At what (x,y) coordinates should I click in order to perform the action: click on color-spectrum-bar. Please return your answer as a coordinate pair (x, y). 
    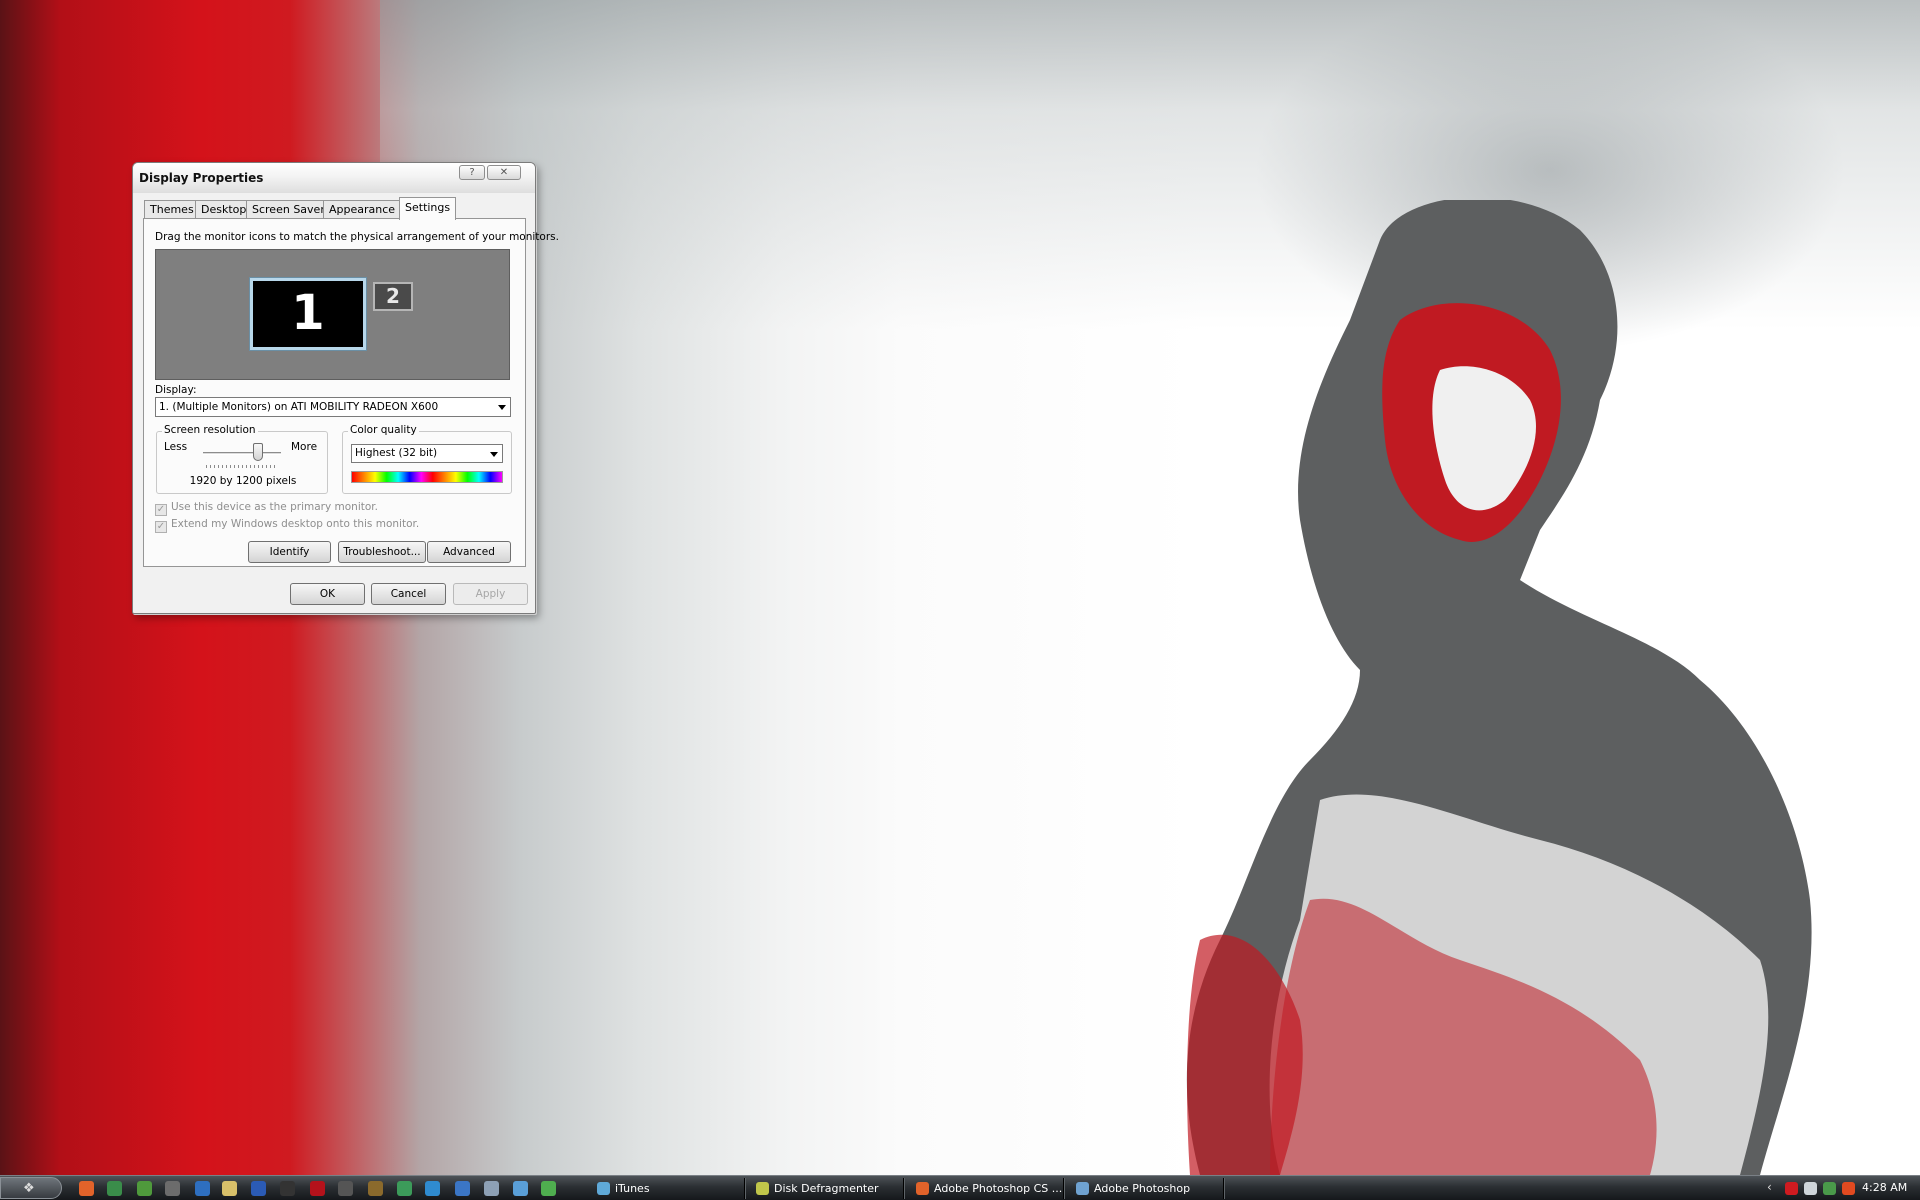
    Looking at the image, I should click on (427, 477).